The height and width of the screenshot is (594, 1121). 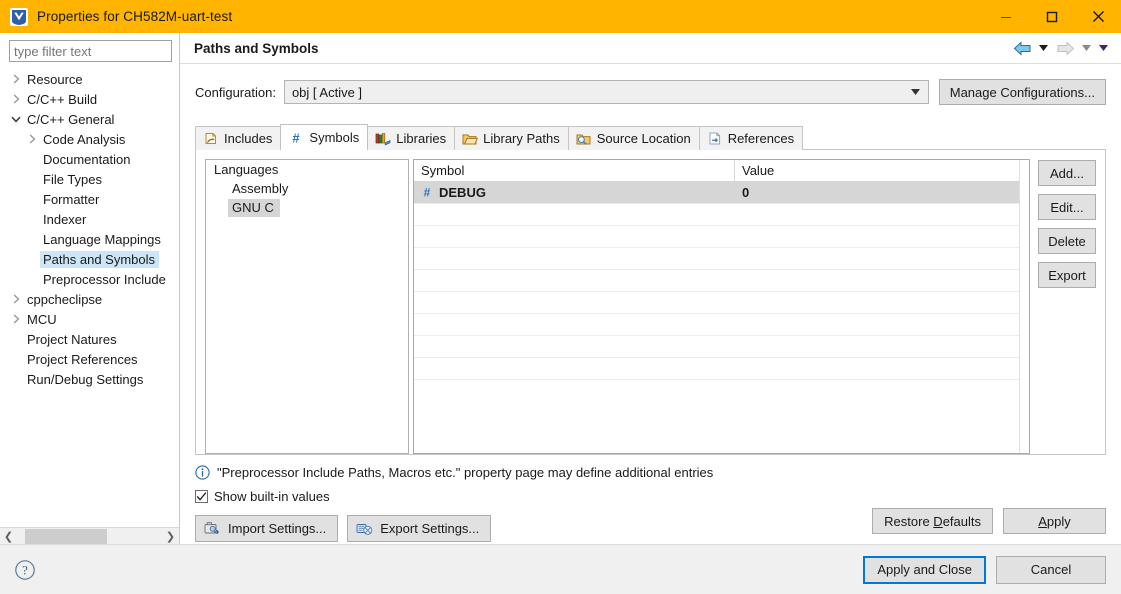 What do you see at coordinates (1067, 241) in the screenshot?
I see `delete-button: Delete` at bounding box center [1067, 241].